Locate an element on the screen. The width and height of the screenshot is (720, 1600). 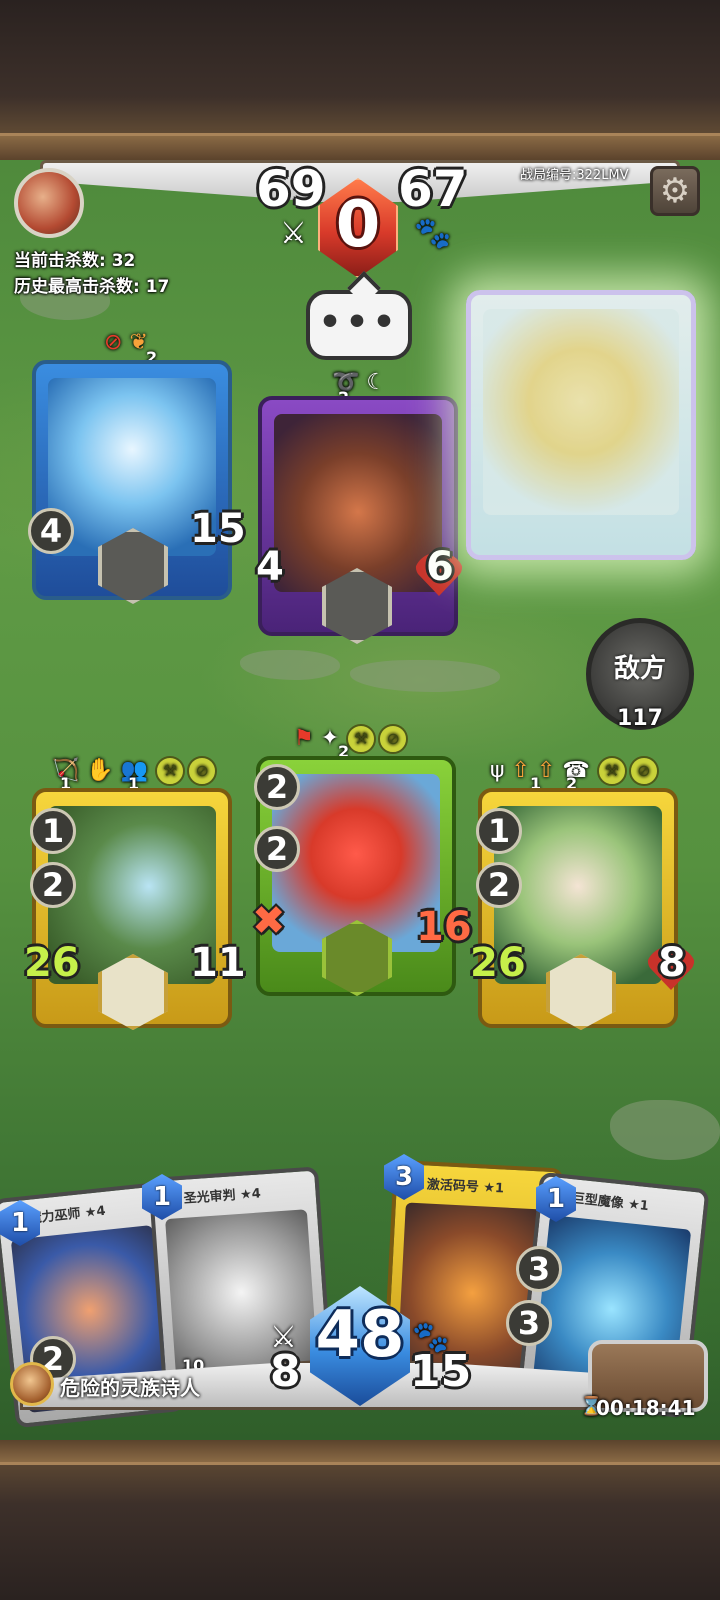
enemy-button-count: 117 is located at coordinates (640, 718).